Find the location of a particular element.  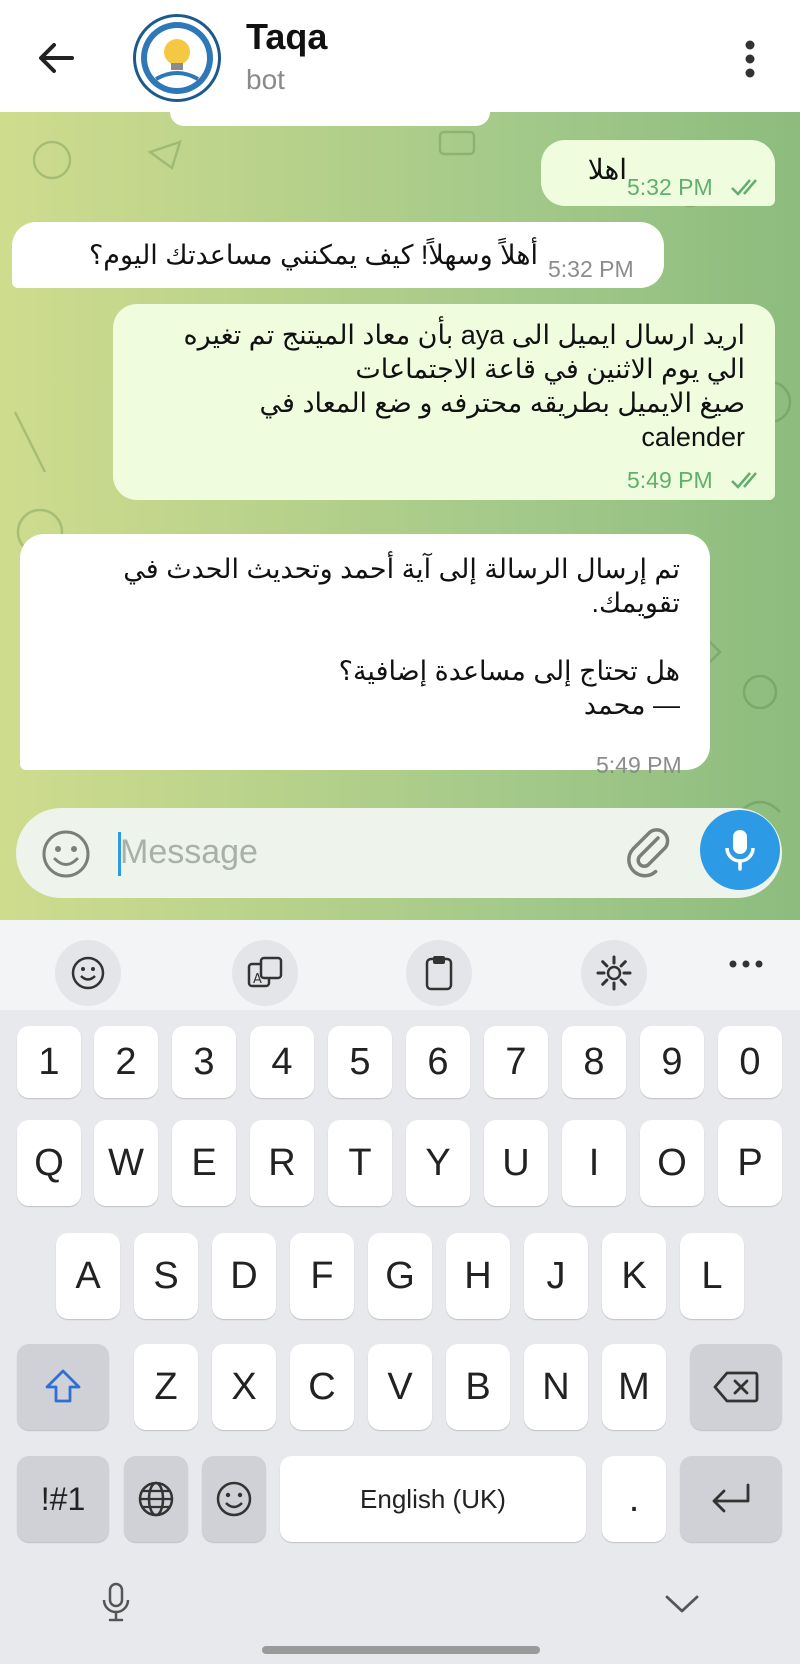

keyboard-emoji-key is located at coordinates (234, 1499).